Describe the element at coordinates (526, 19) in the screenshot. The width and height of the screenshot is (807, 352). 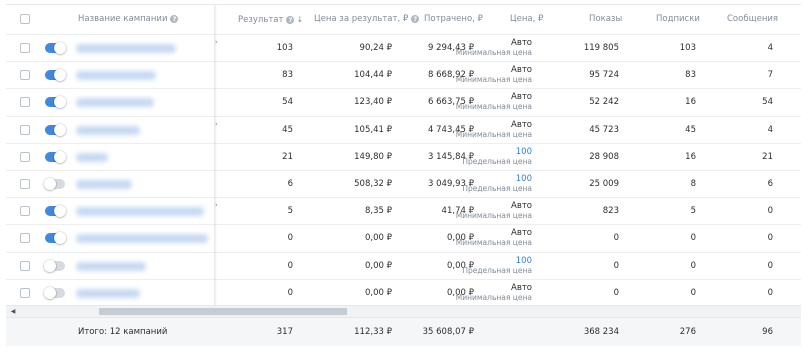
I see `column-header-price: Цена, ₽` at that location.